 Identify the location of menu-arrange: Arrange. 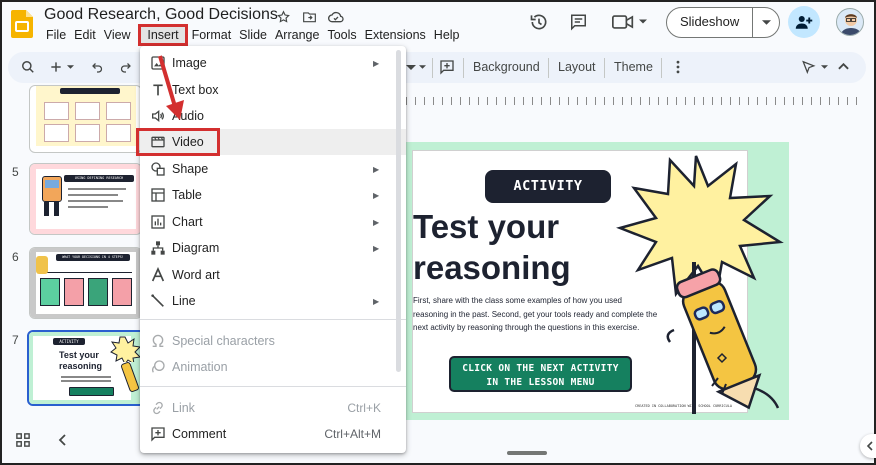
(297, 36).